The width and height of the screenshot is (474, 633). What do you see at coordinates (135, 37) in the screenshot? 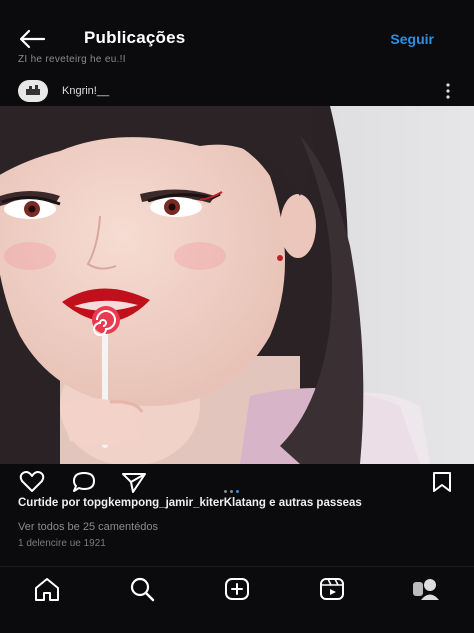
I see `page-title: Publicações` at bounding box center [135, 37].